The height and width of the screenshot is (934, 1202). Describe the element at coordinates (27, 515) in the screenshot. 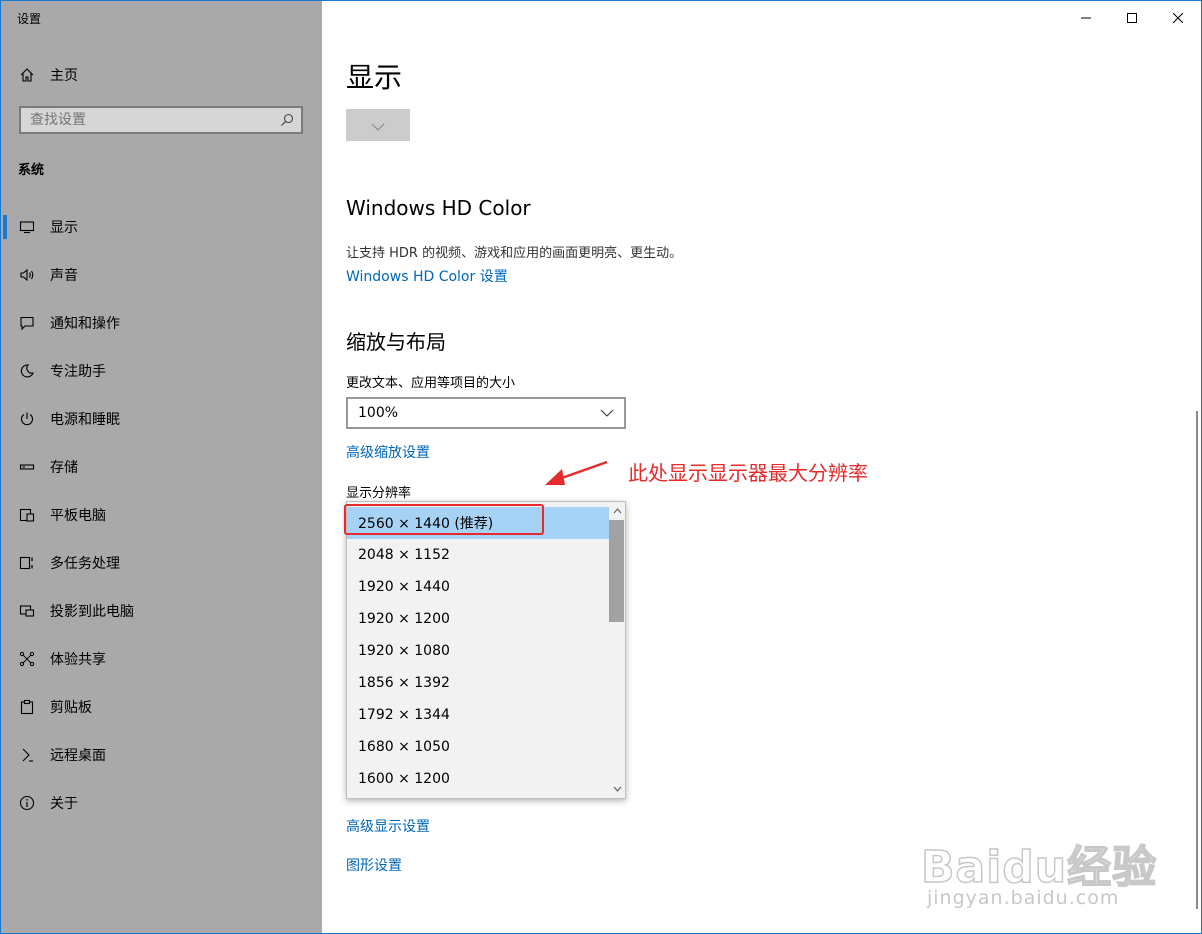

I see `tablet-icon` at that location.